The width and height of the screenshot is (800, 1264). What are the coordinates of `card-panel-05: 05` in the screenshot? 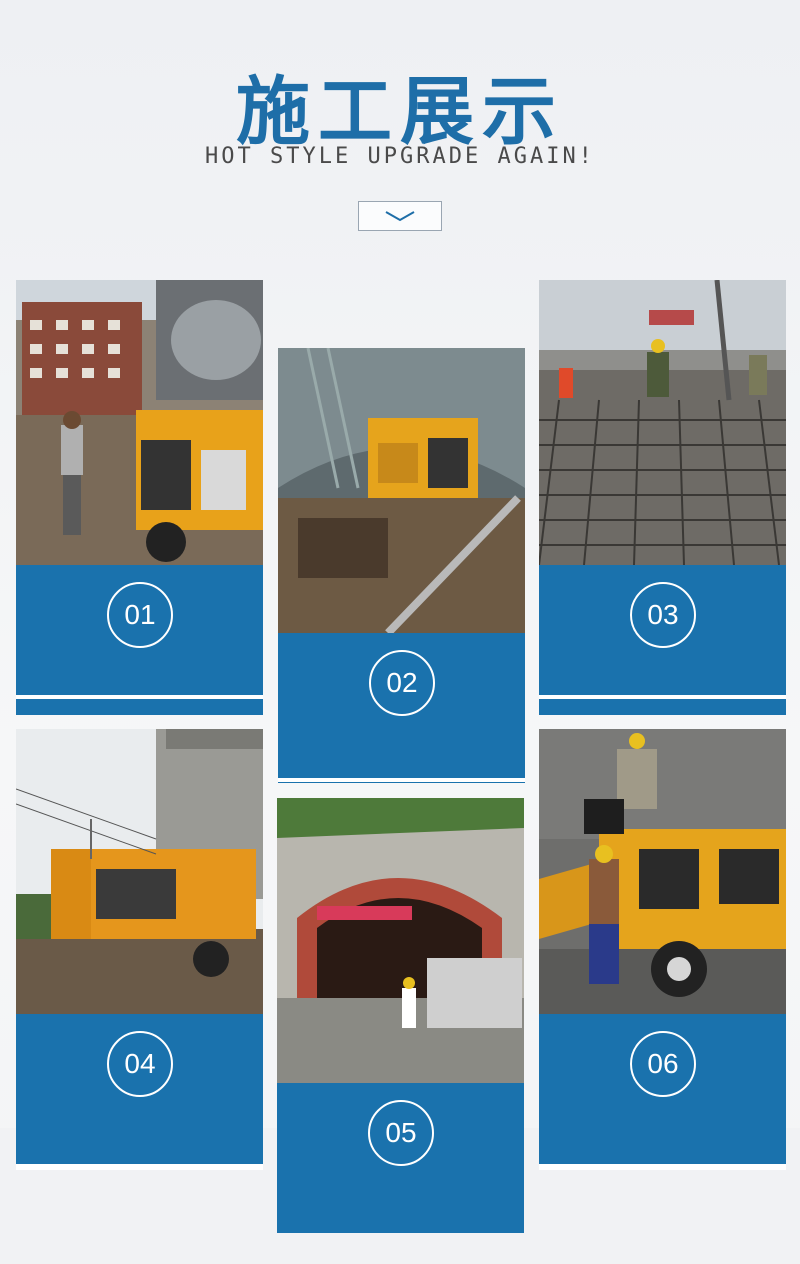 It's located at (400, 1158).